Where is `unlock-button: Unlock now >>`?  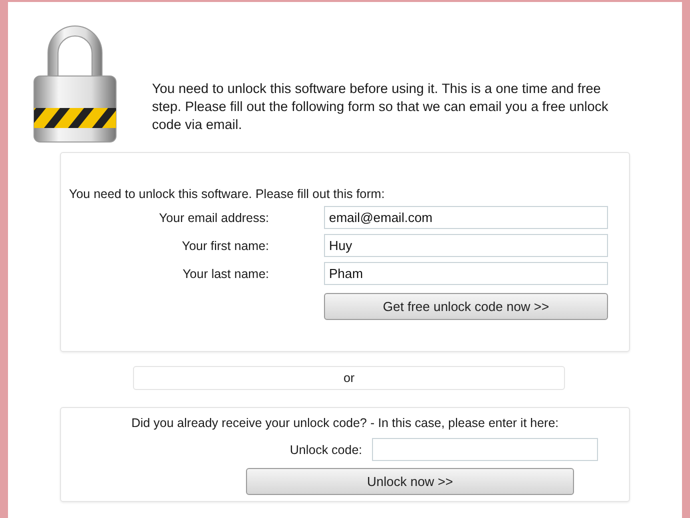
unlock-button: Unlock now >> is located at coordinates (410, 481).